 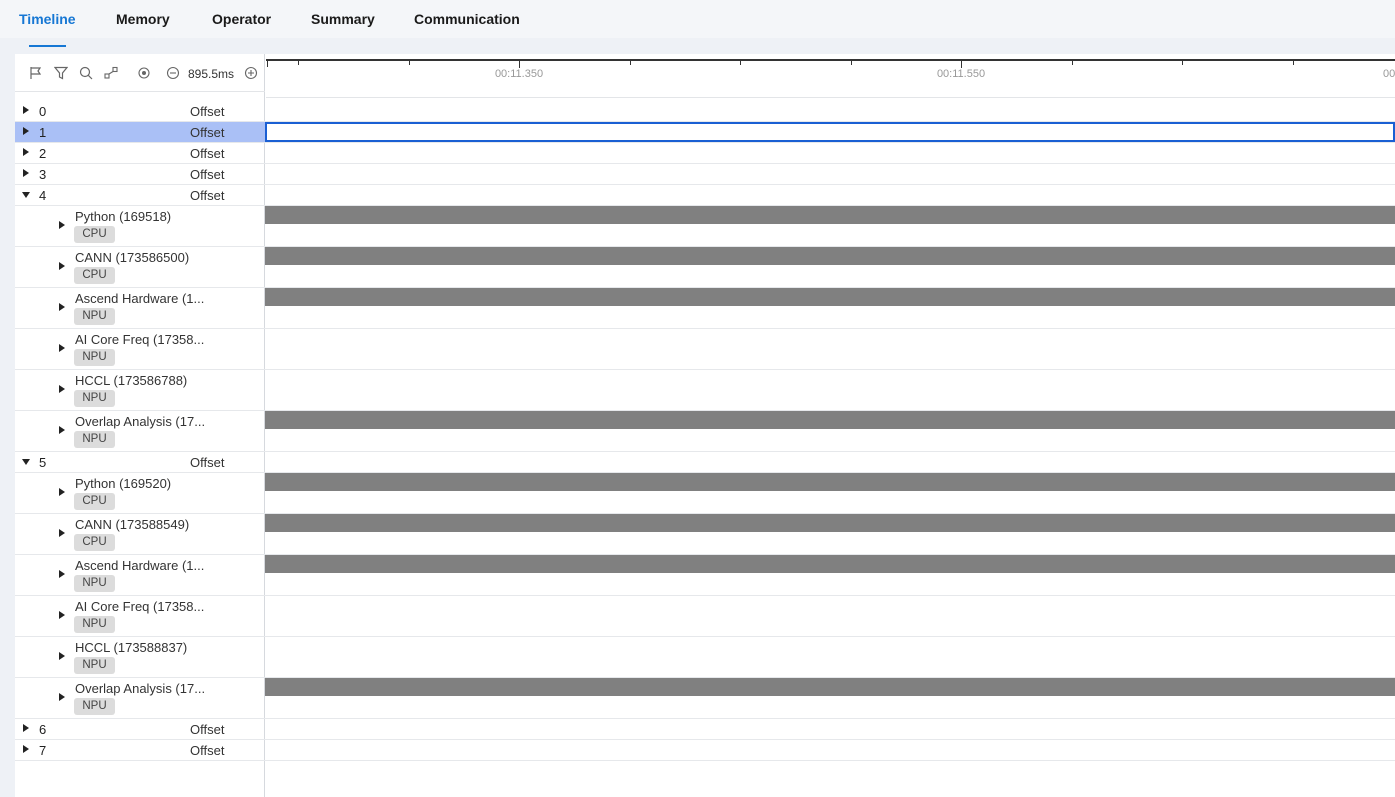 I want to click on time-ruler: 00:11.350 00:11.550 00:1, so click(x=830, y=76).